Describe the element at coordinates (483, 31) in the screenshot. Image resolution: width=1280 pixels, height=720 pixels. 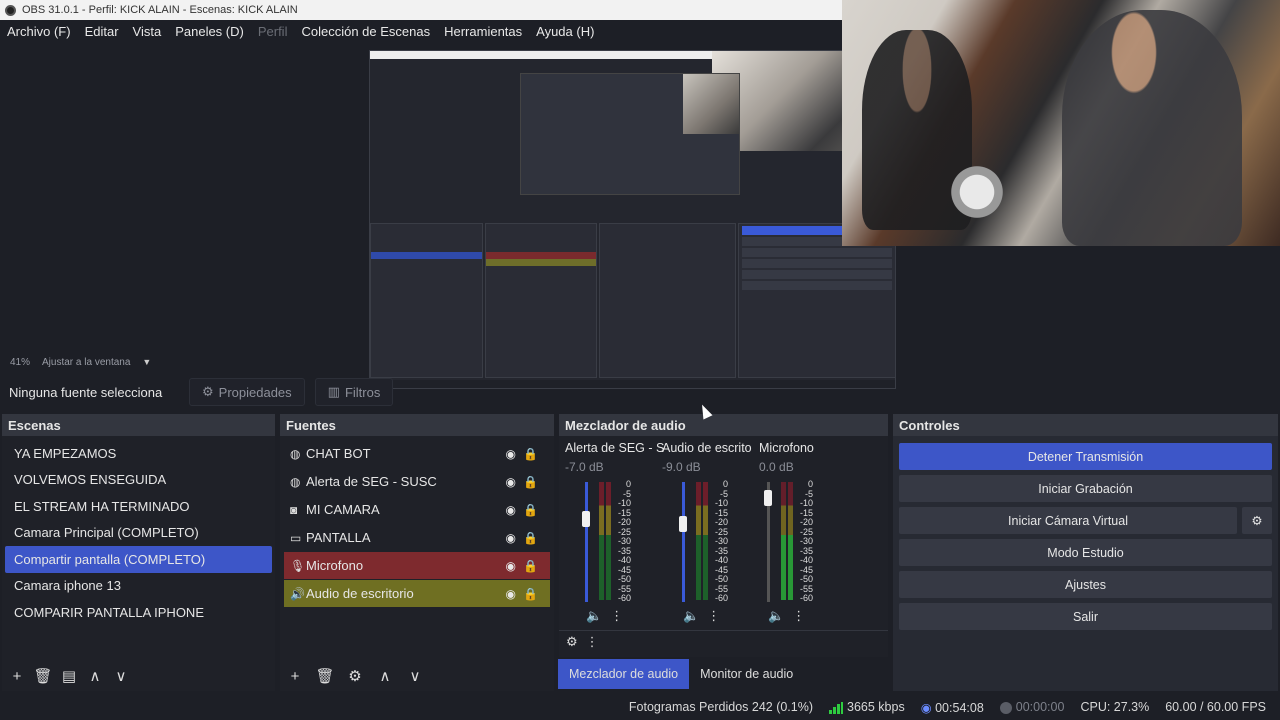
I see `menu-herramientas: Herramientas` at that location.